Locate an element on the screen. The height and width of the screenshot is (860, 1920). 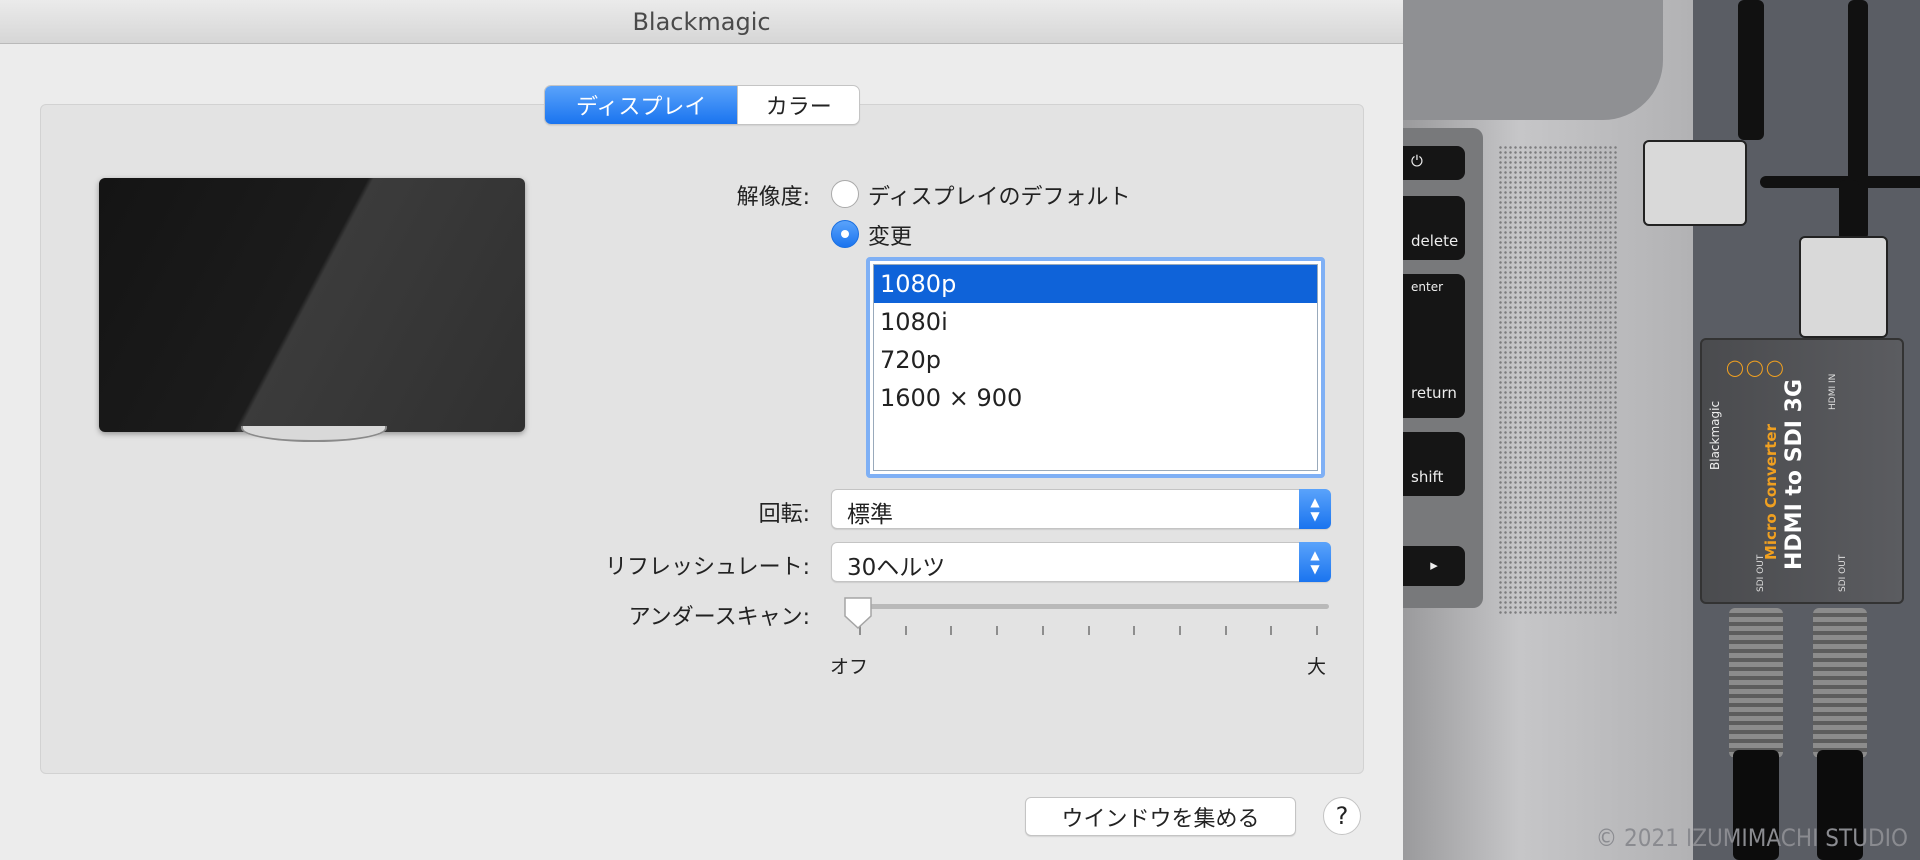
segmented-tabs: ディスプレイ カラー is located at coordinates (702, 105).